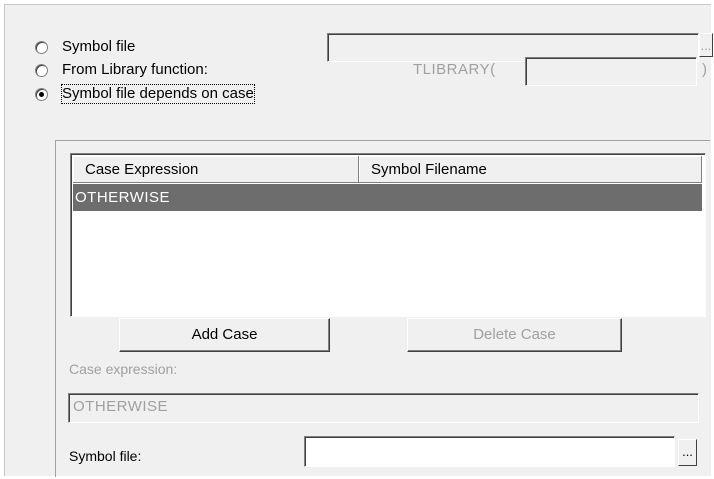 The width and height of the screenshot is (714, 479). Describe the element at coordinates (224, 335) in the screenshot. I see `add-case-button: Add Case` at that location.